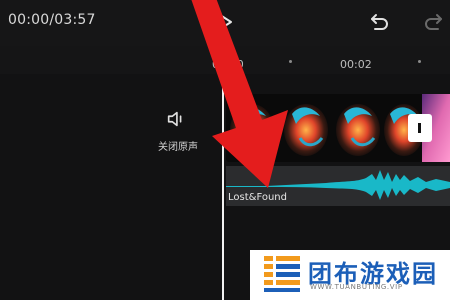 The height and width of the screenshot is (300, 450). I want to click on undo-icon, so click(380, 22).